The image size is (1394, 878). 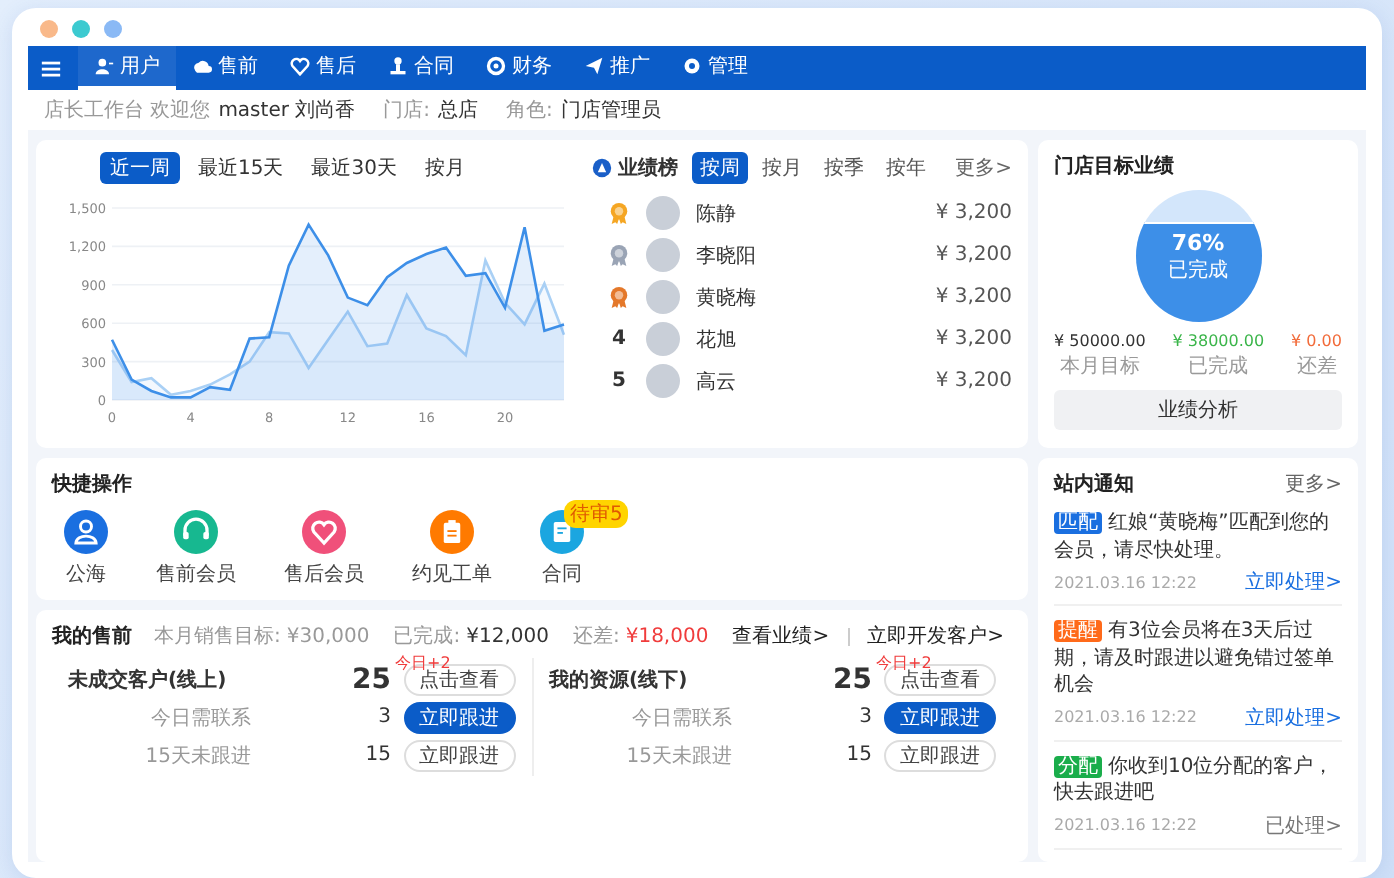 What do you see at coordinates (507, 636) in the screenshot?
I see `done-value: ¥12,000` at bounding box center [507, 636].